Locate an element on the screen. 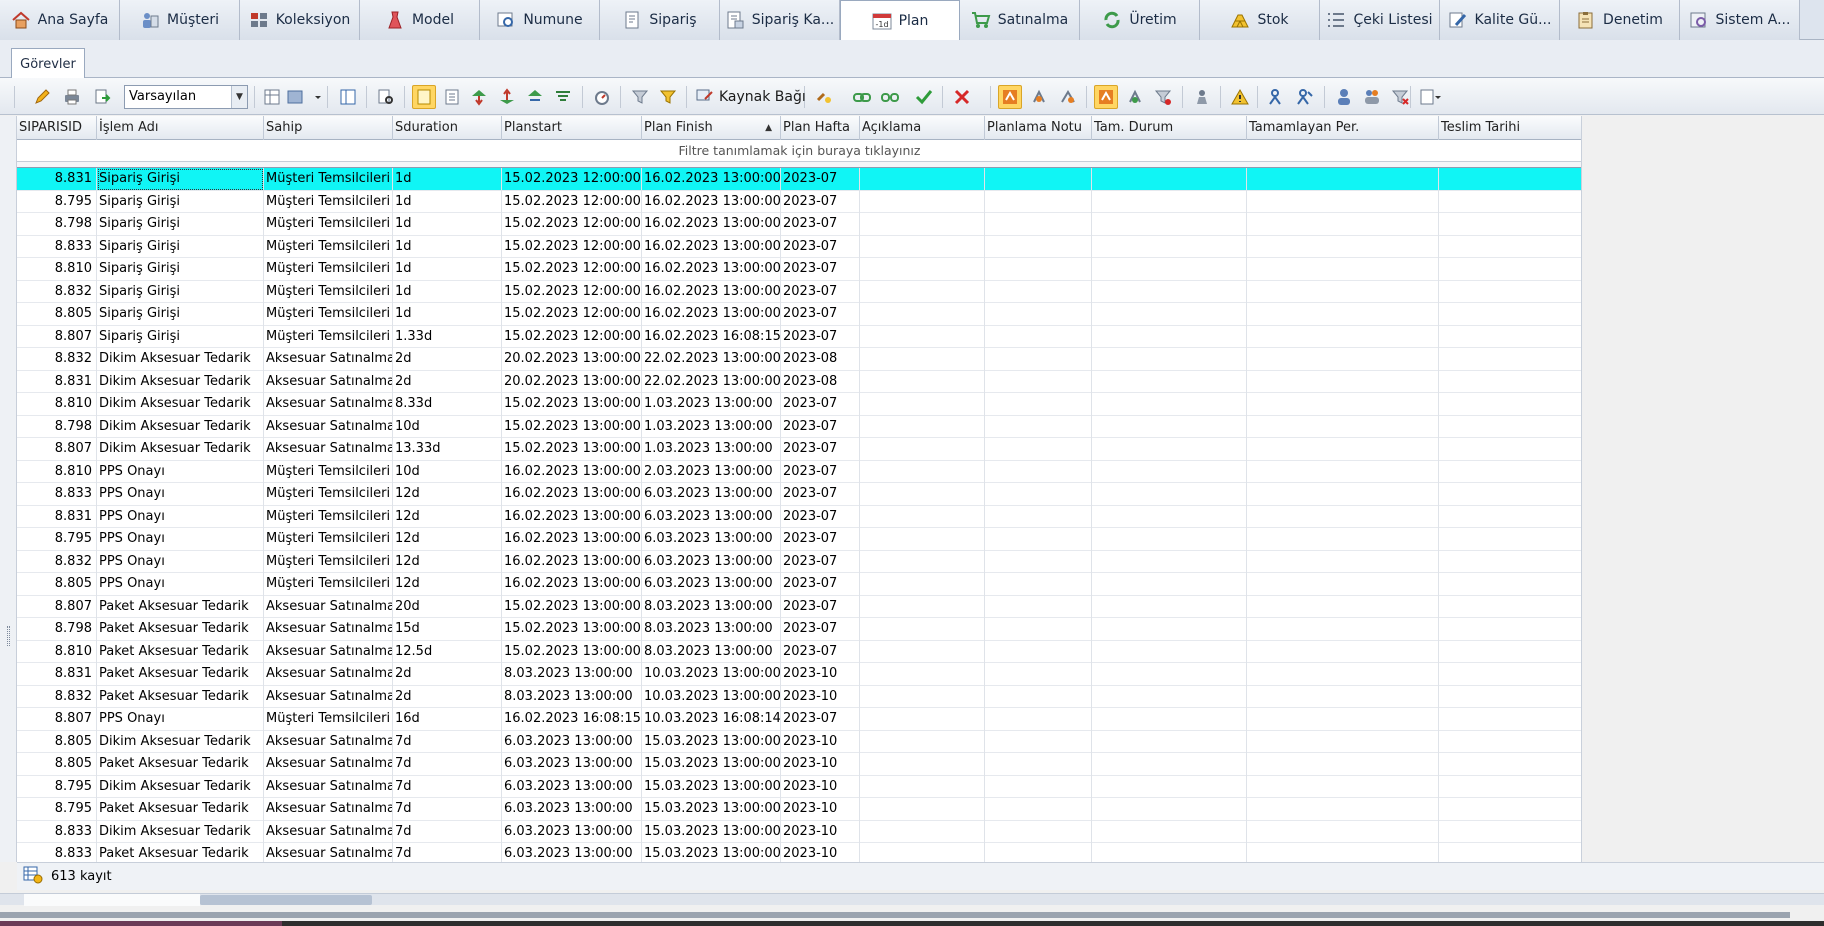 This screenshot has height=926, width=1824. table-cell: 8.33d is located at coordinates (447, 404).